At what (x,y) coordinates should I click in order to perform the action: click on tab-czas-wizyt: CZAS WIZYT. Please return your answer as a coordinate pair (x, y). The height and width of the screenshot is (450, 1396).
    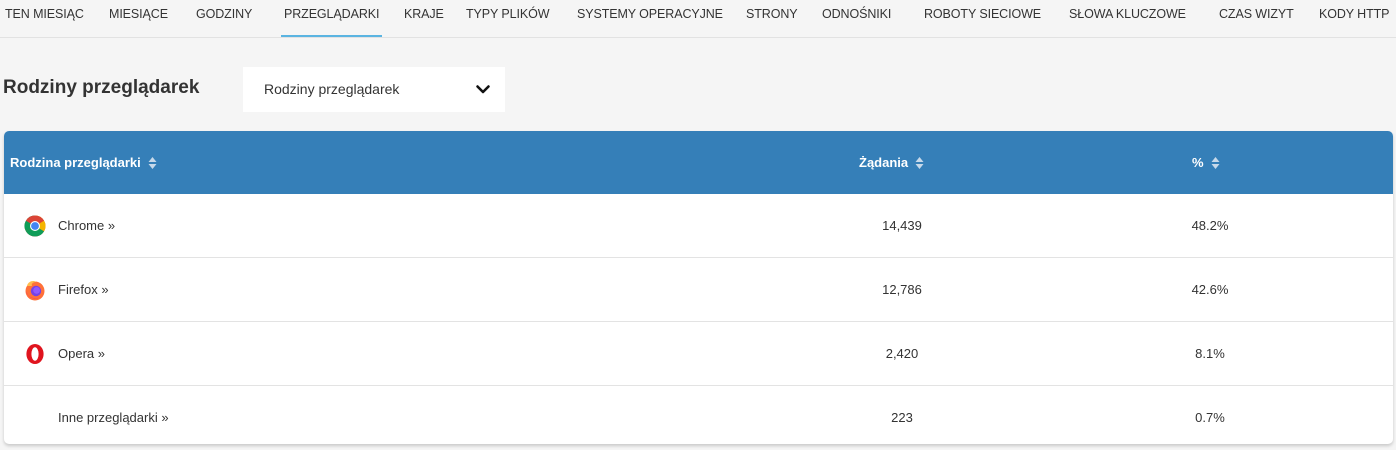
    Looking at the image, I should click on (1256, 14).